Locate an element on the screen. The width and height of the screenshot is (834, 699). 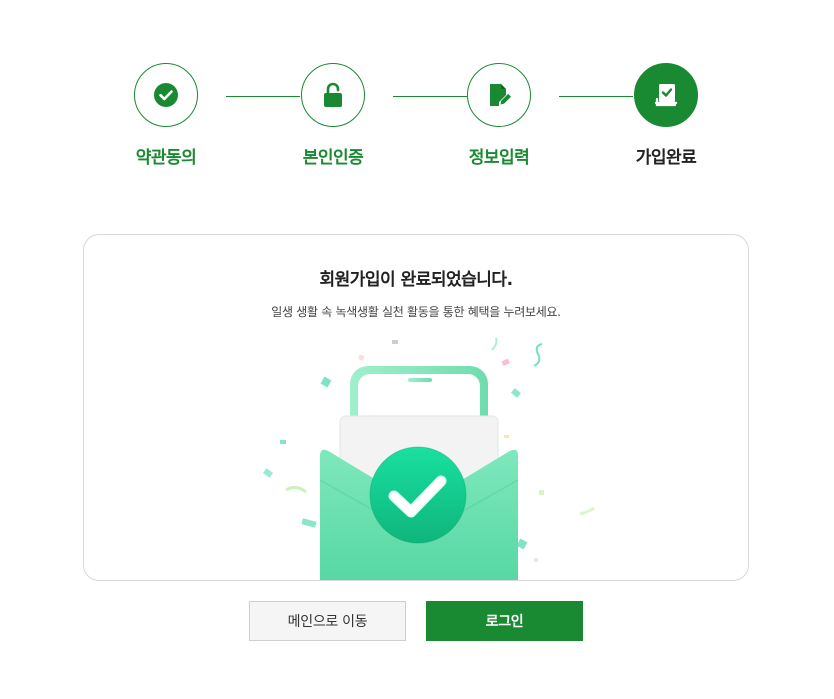
login-button: 로그인 is located at coordinates (504, 621).